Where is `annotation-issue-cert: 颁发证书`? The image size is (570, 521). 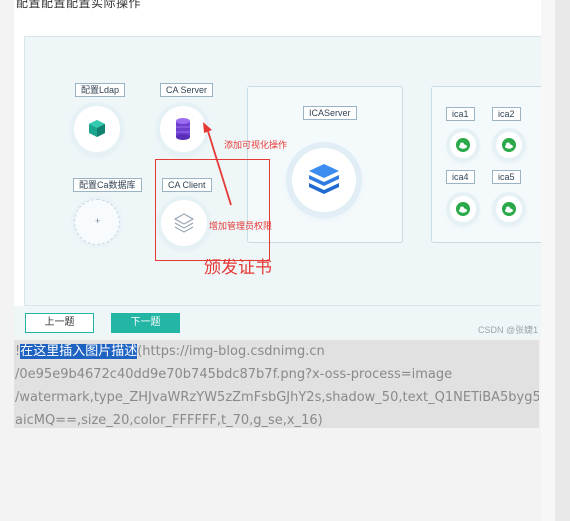 annotation-issue-cert: 颁发证书 is located at coordinates (238, 267).